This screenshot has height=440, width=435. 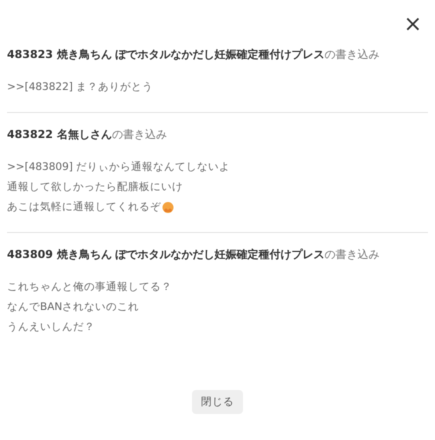 I want to click on emoji-icon, so click(x=168, y=207).